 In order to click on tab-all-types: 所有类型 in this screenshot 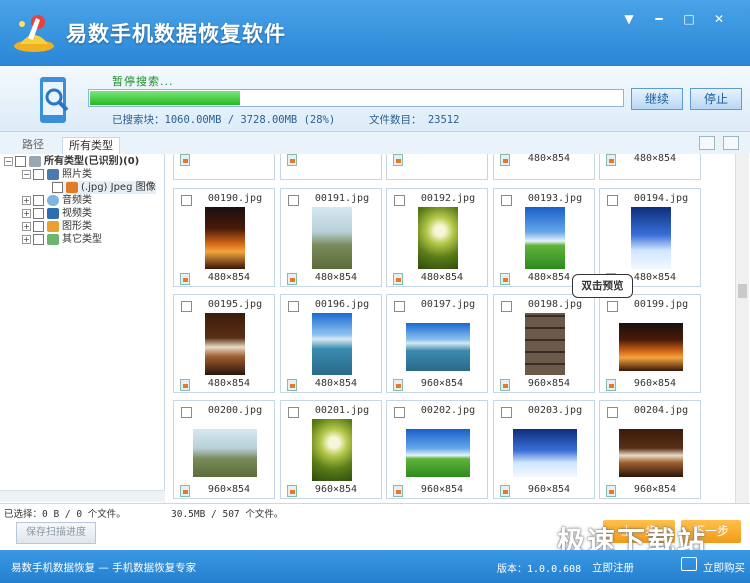, I will do `click(91, 145)`.